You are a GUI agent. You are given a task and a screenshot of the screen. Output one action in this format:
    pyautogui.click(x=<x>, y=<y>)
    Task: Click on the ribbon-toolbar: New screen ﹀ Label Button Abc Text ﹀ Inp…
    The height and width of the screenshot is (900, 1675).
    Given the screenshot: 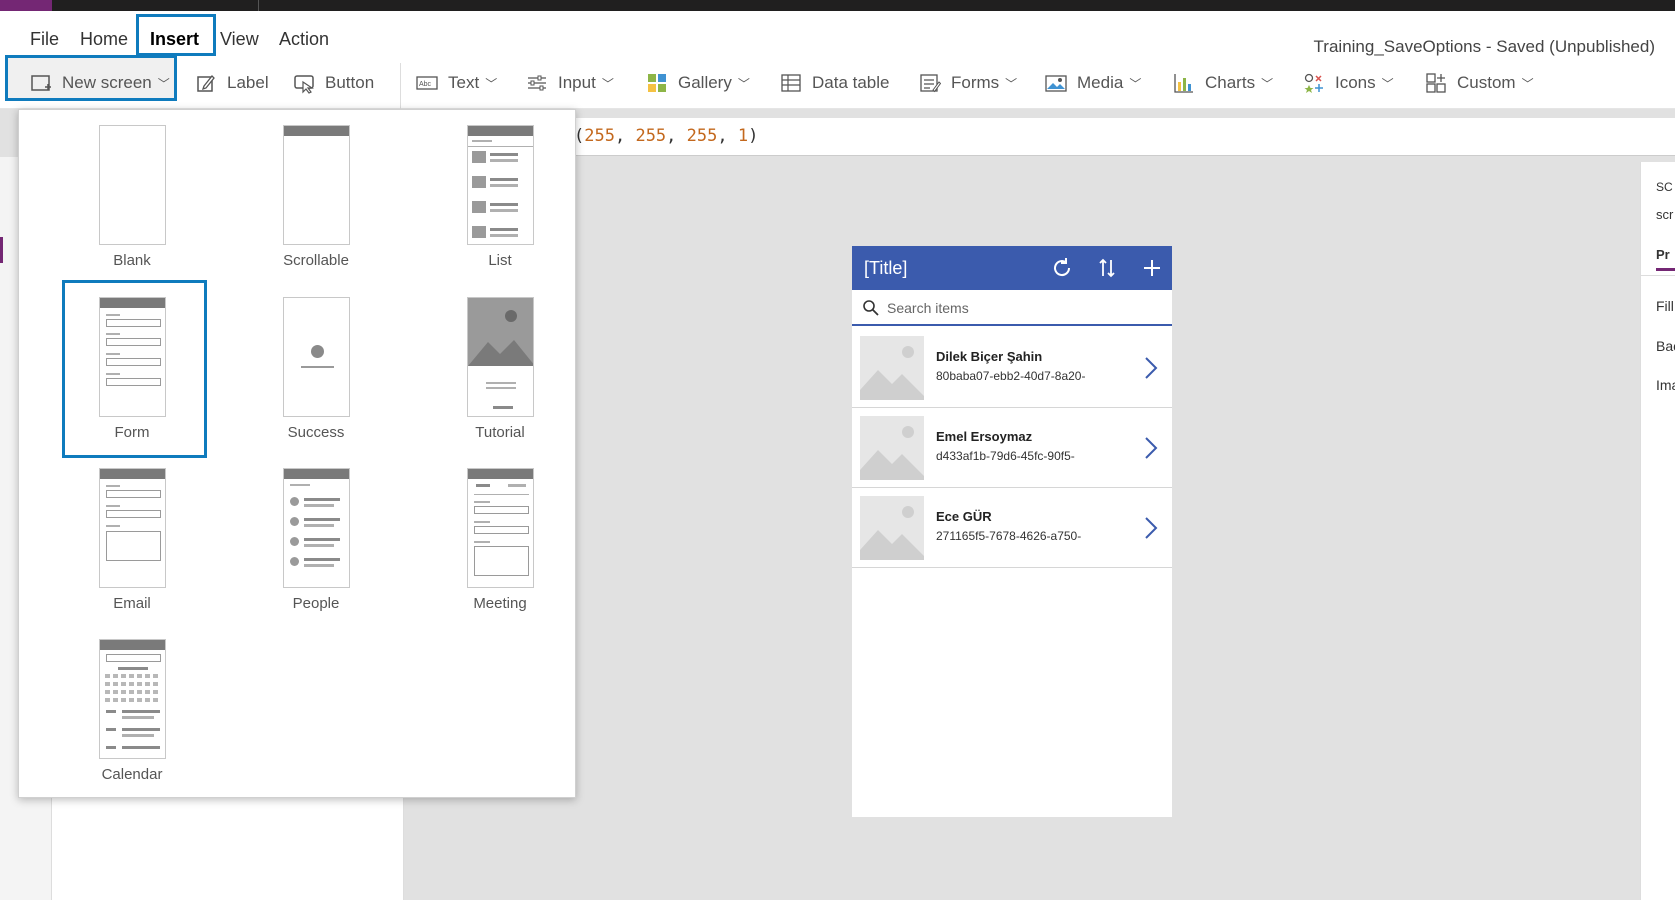 What is the action you would take?
    pyautogui.click(x=837, y=82)
    